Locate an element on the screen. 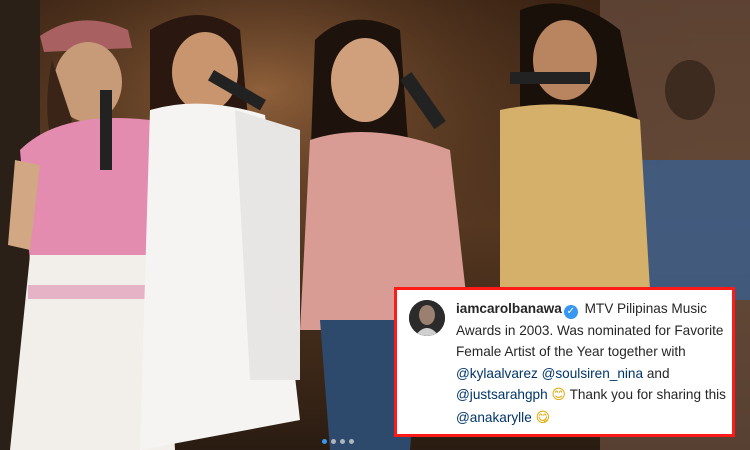  mention-link: @anakarylle is located at coordinates (494, 417).